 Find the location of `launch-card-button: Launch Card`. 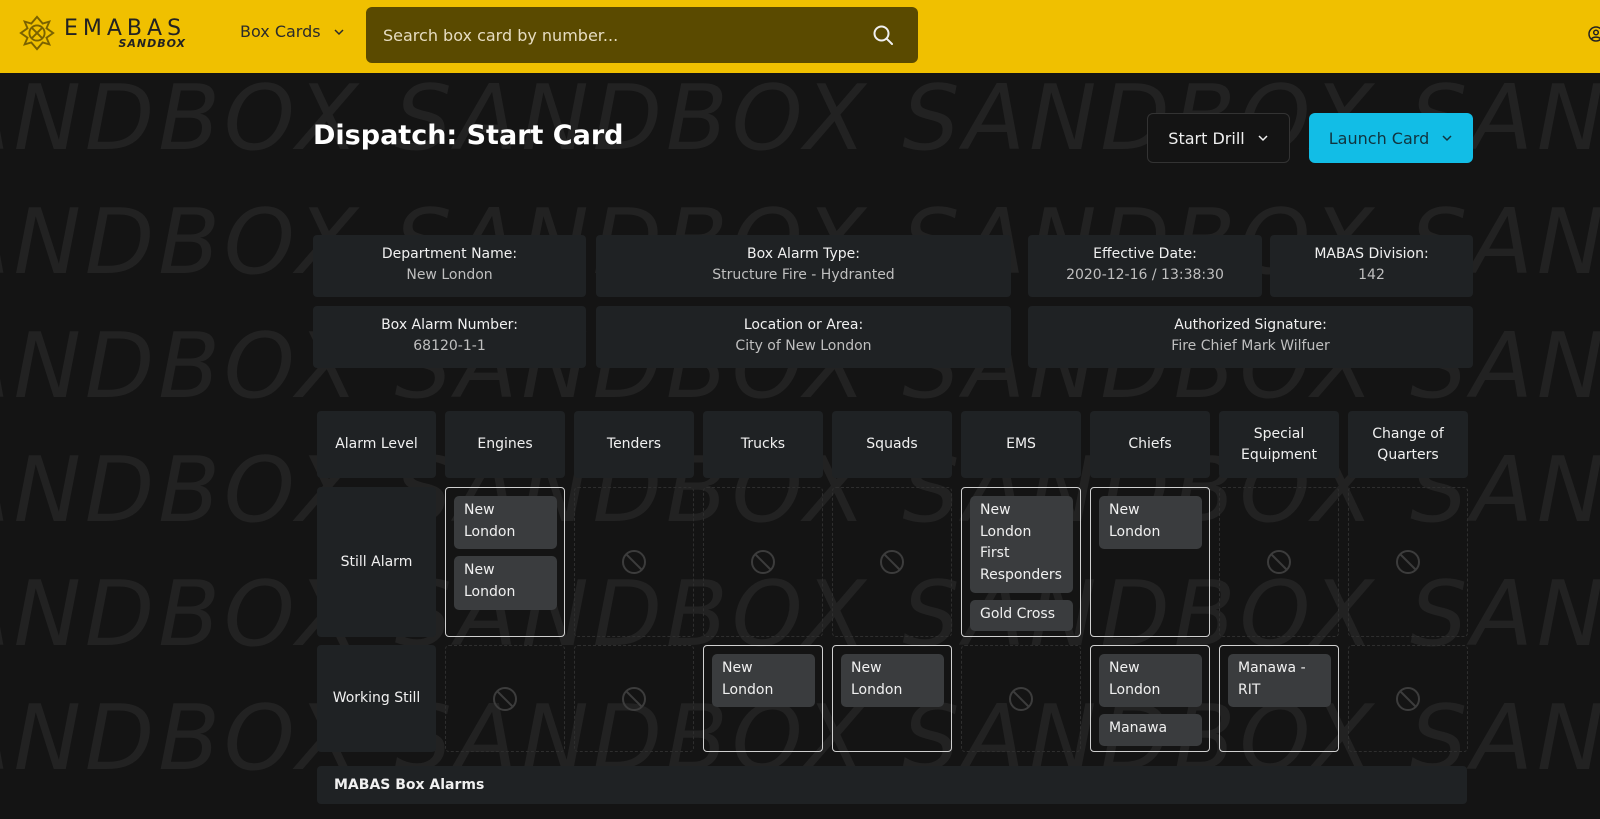

launch-card-button: Launch Card is located at coordinates (1391, 138).